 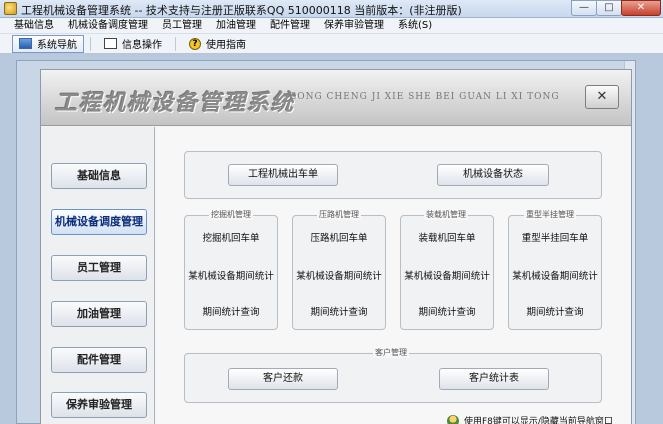 What do you see at coordinates (283, 379) in the screenshot?
I see `customer-repayment-button: 客户还款` at bounding box center [283, 379].